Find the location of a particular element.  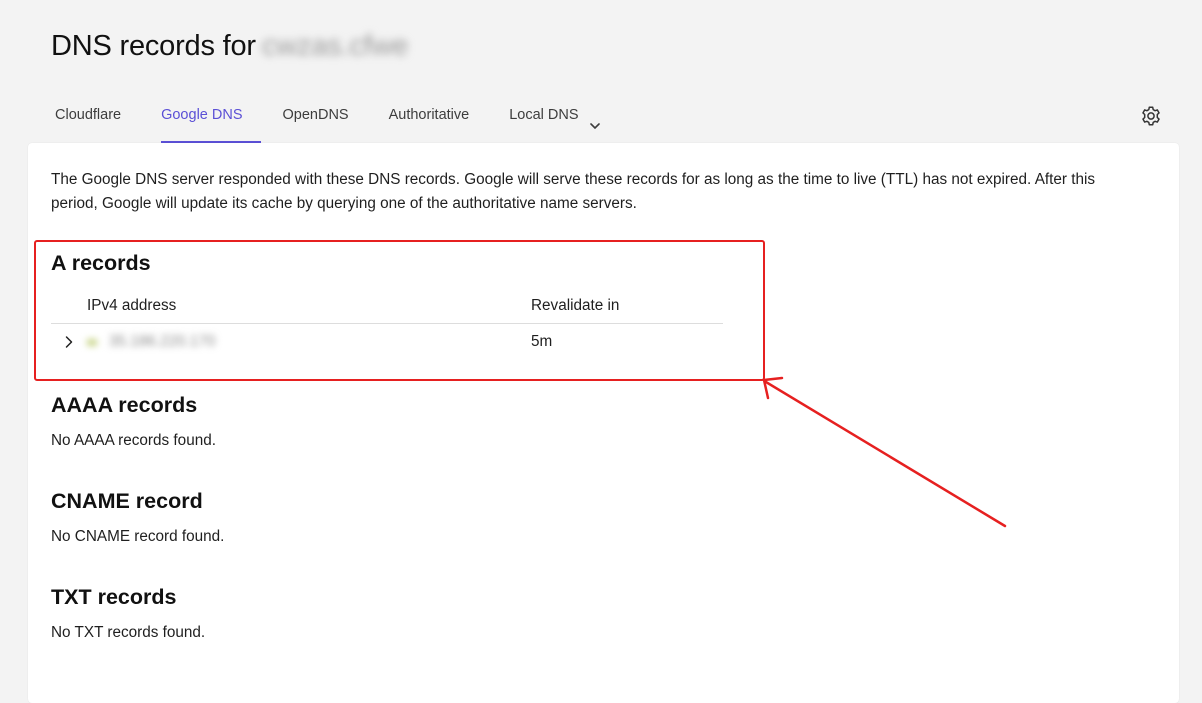

tab-label: Authoritative is located at coordinates (429, 115).